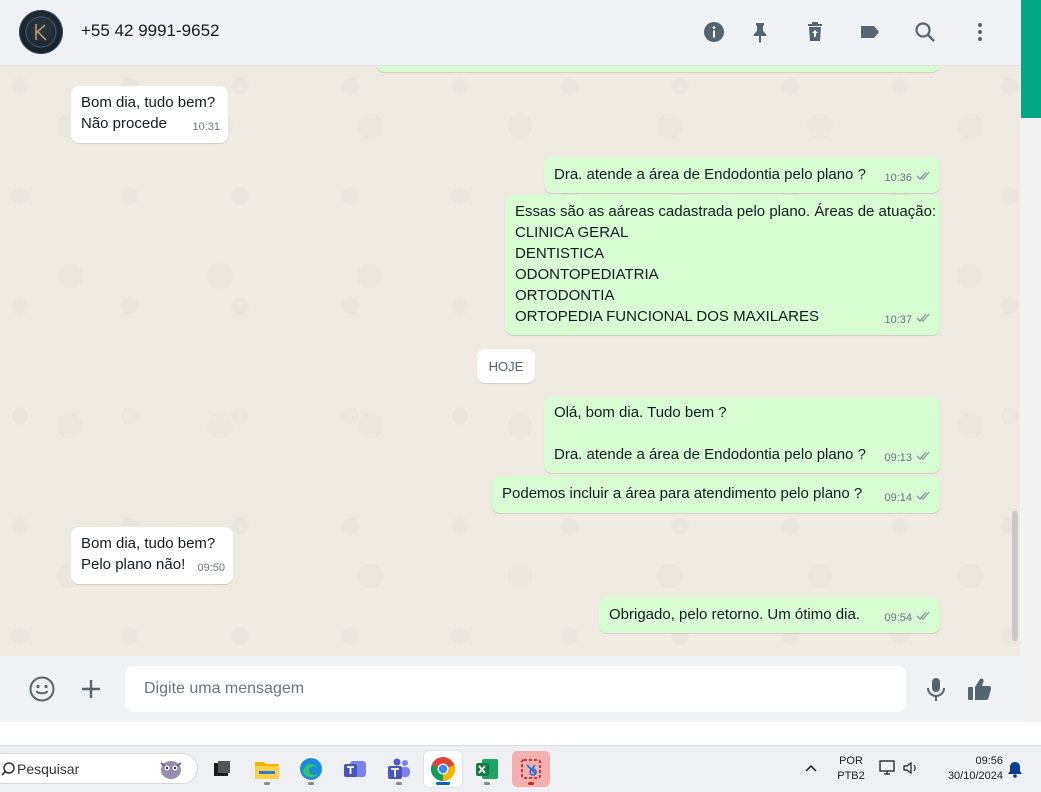 Image resolution: width=1041 pixels, height=792 pixels. What do you see at coordinates (42, 689) in the screenshot?
I see `emoji-icon` at bounding box center [42, 689].